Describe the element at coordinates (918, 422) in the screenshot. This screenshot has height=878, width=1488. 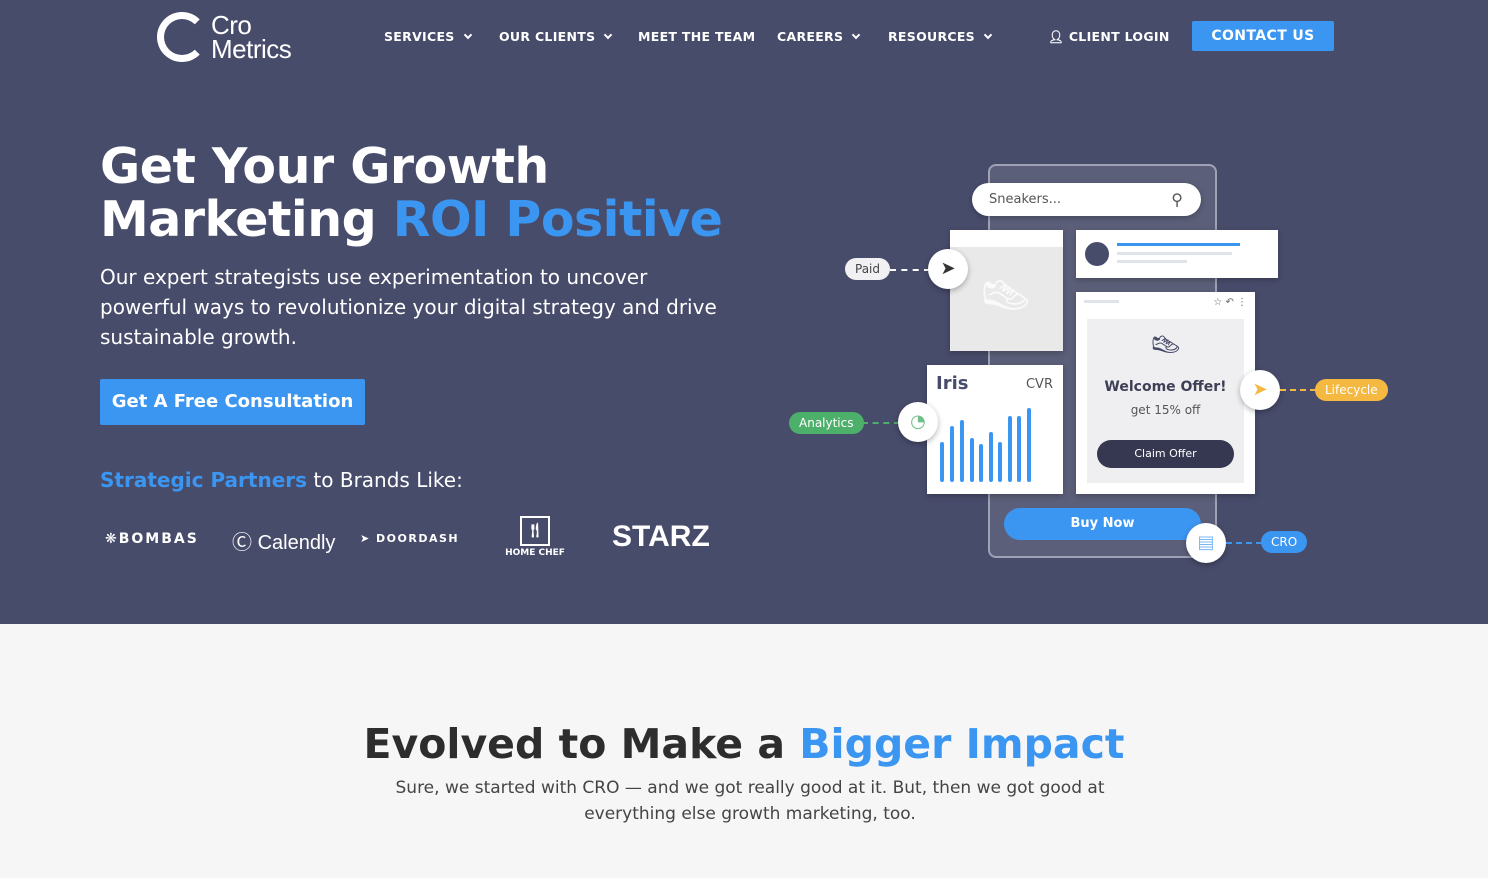
I see `pie-chart-icon: ◔` at that location.